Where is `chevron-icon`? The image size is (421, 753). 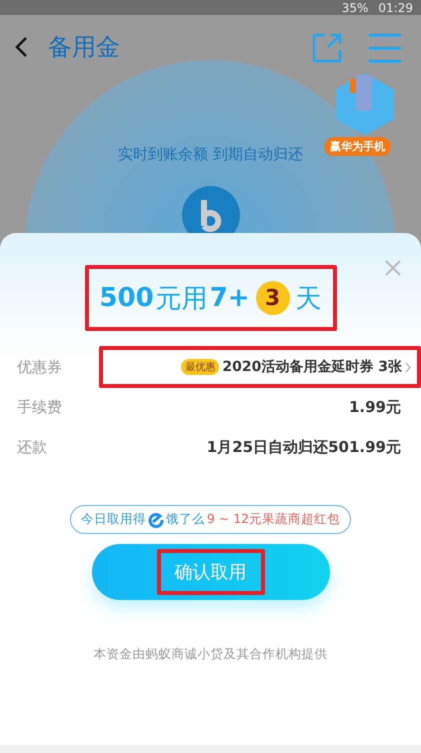 chevron-icon is located at coordinates (408, 367).